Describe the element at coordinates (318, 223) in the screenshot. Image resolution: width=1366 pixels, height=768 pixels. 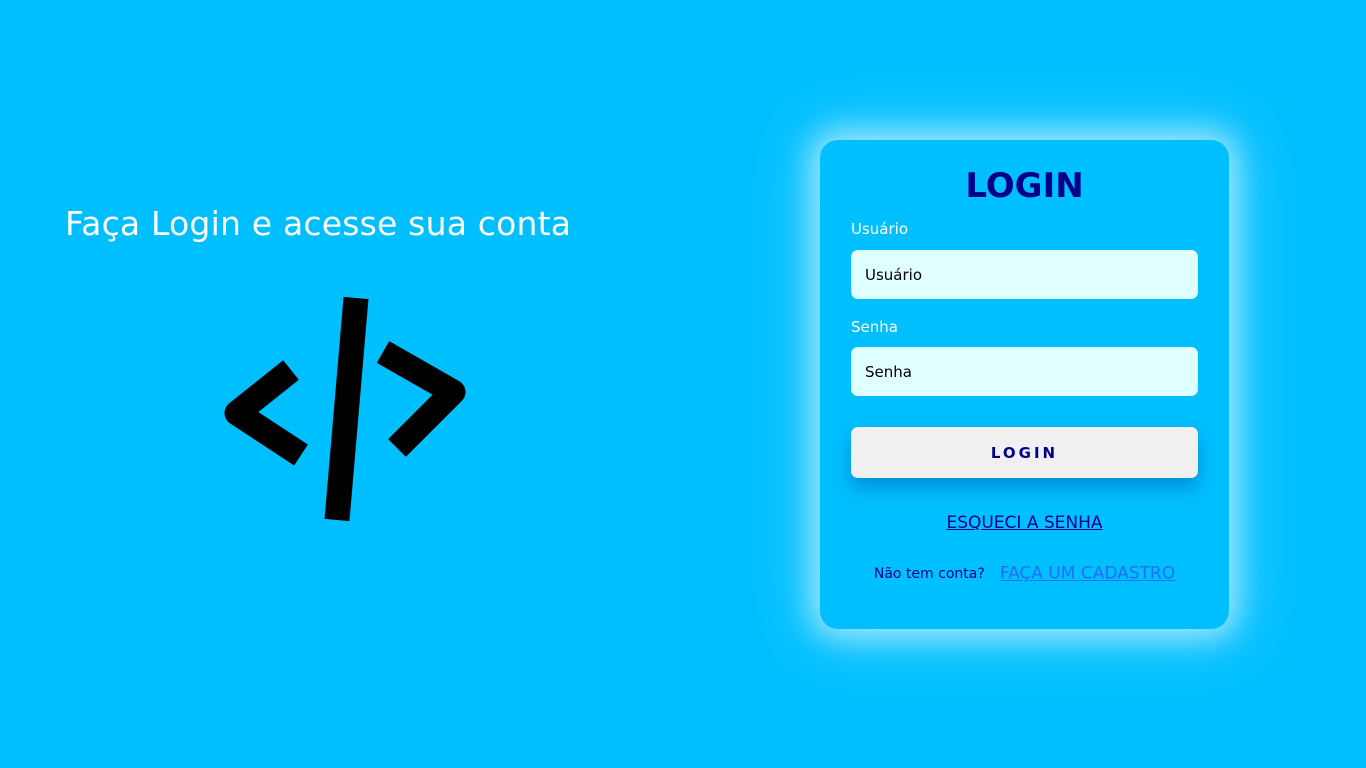
I see `page-heading: Faça Login e acesse sua conta` at that location.